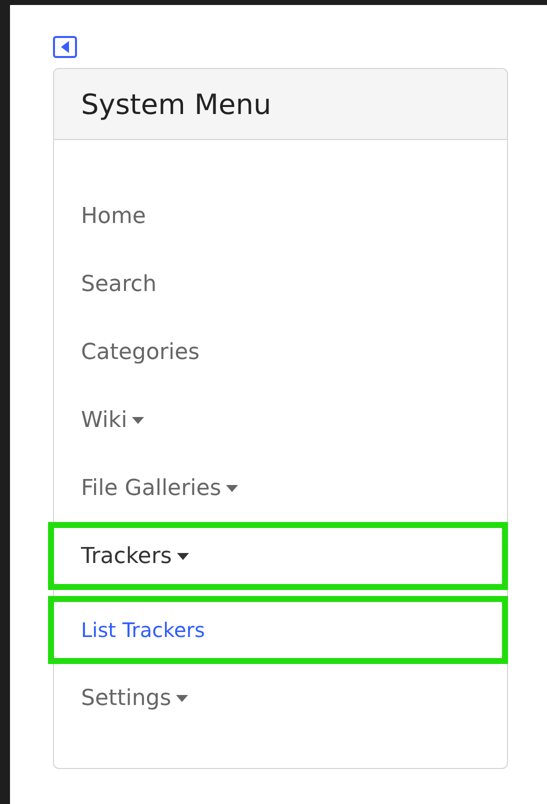 This screenshot has height=804, width=547. I want to click on menu-link: Trackers, so click(135, 556).